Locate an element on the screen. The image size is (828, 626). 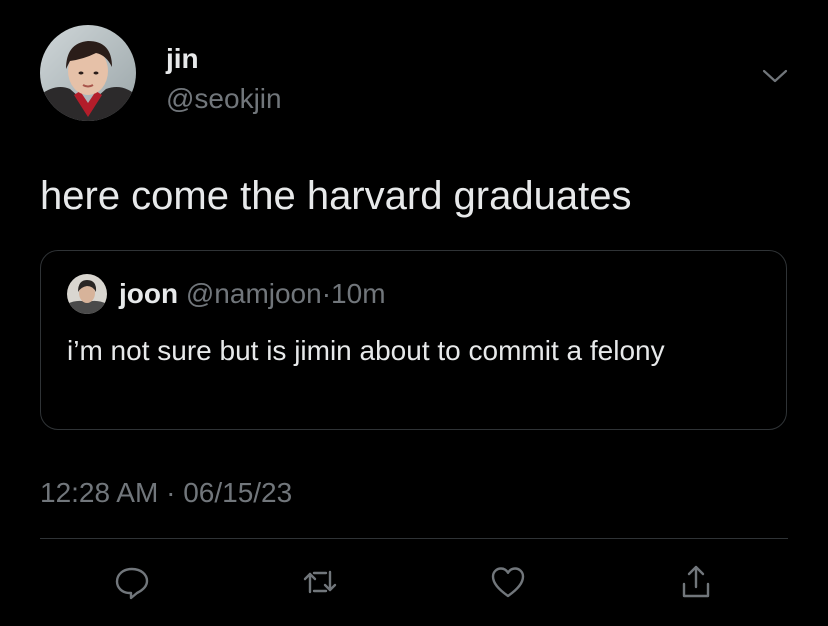
author-avatar is located at coordinates (88, 73).